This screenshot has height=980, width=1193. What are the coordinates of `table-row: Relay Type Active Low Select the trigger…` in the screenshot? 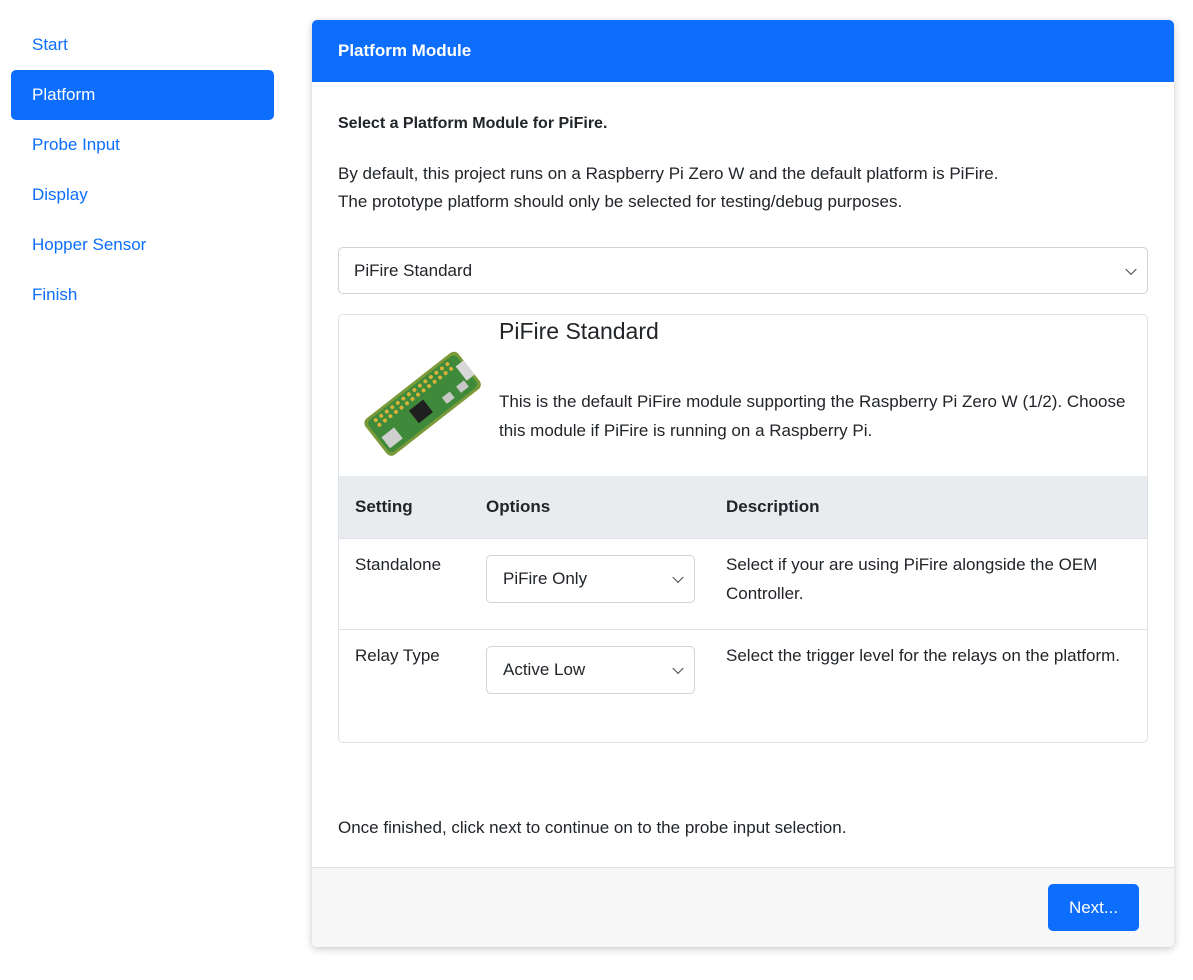 It's located at (743, 675).